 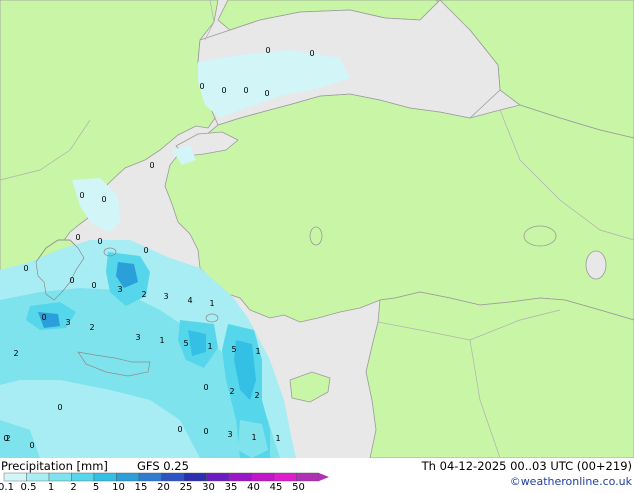 I want to click on scale-level-label: 45, so click(x=276, y=487).